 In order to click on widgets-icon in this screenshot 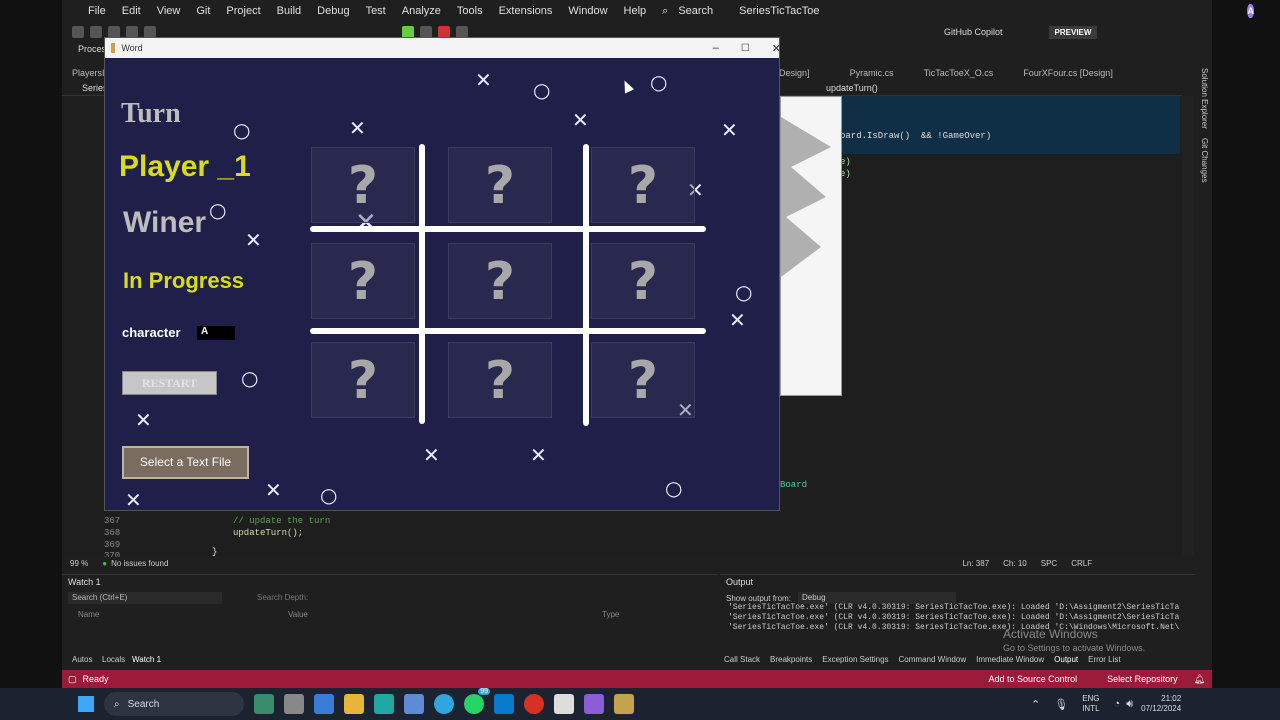, I will do `click(324, 704)`.